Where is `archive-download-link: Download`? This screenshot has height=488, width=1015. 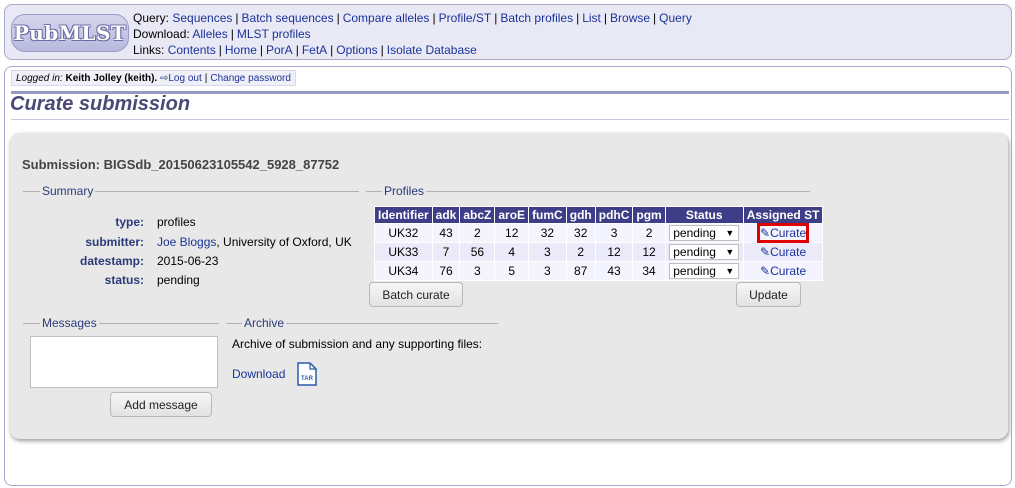 archive-download-link: Download is located at coordinates (258, 374).